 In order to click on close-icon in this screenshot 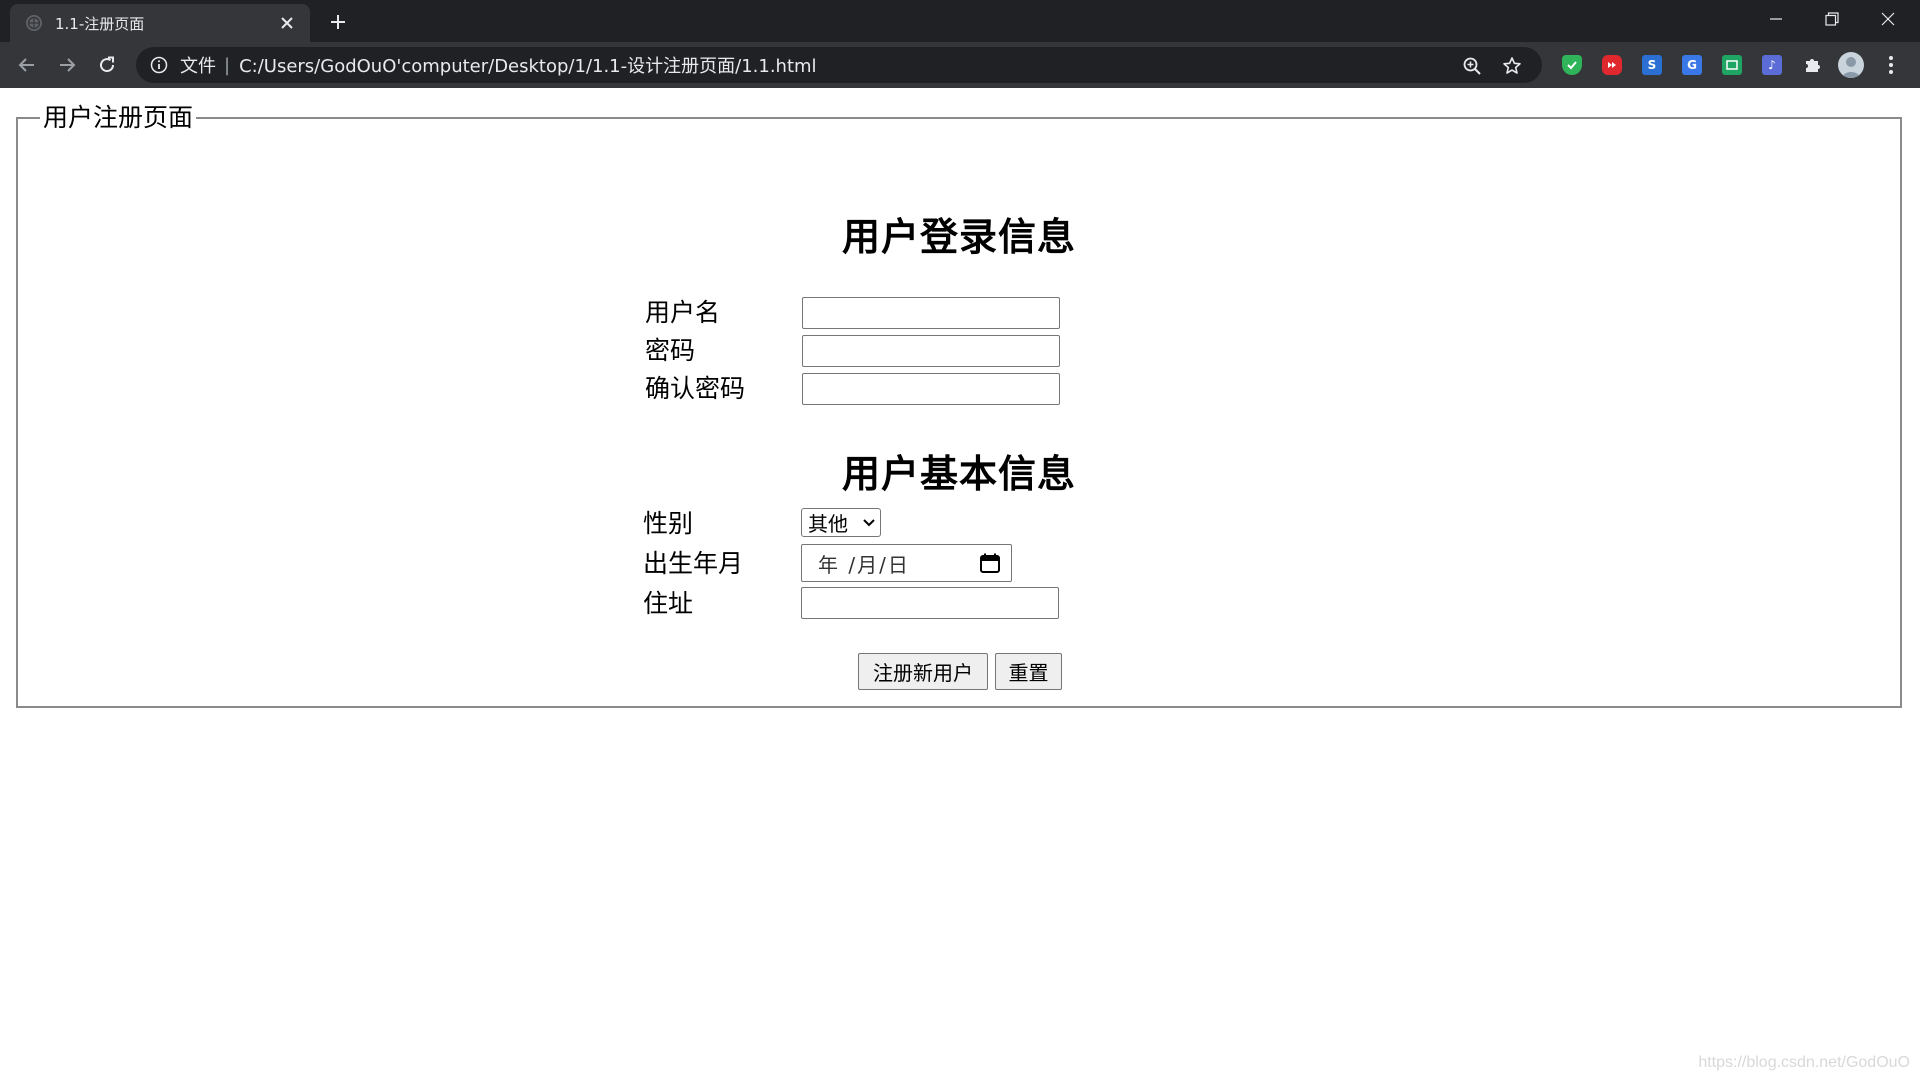, I will do `click(287, 23)`.